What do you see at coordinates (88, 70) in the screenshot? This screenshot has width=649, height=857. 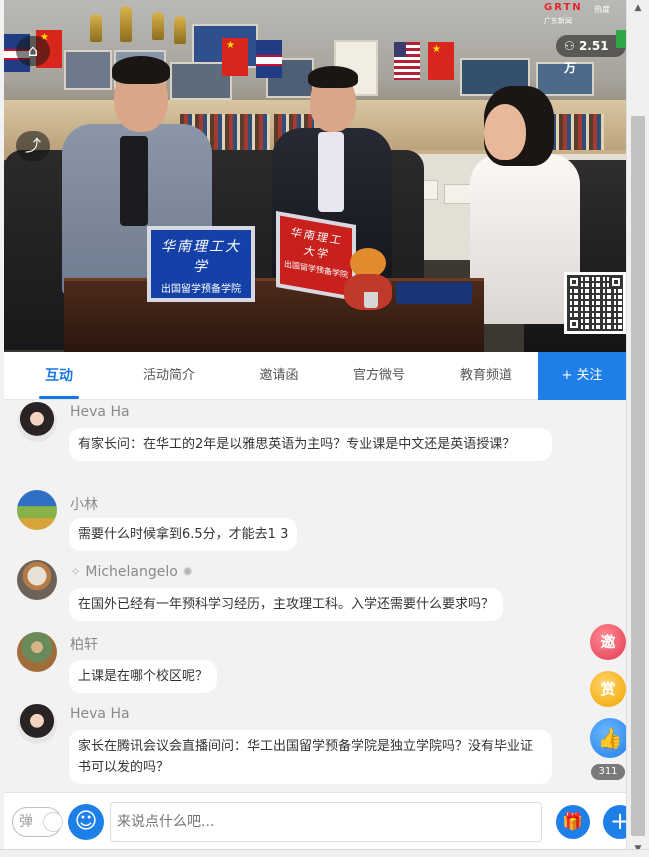 I see `wall-frame` at bounding box center [88, 70].